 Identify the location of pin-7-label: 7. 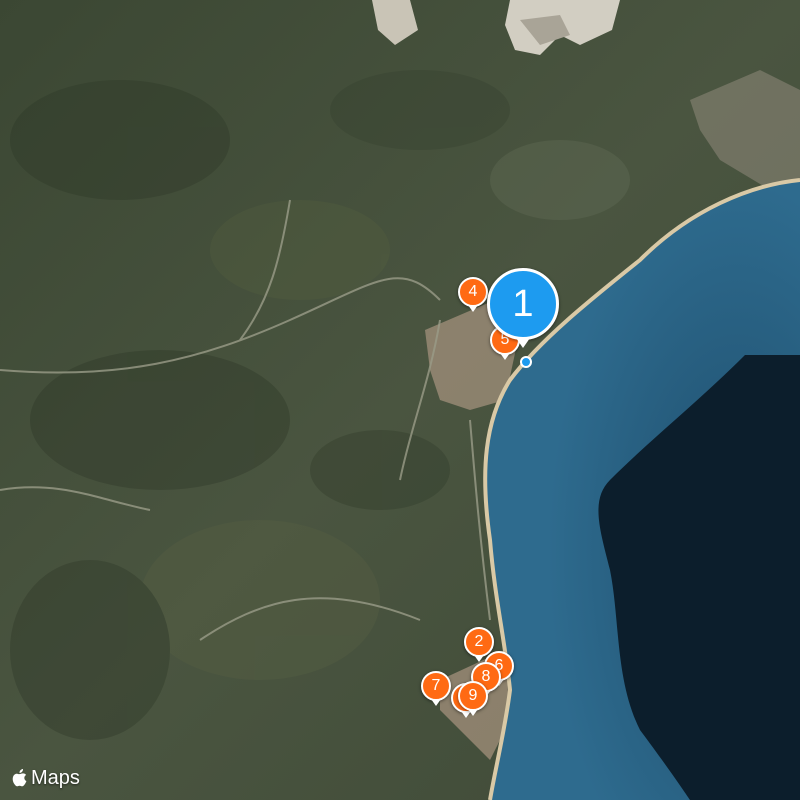
(436, 686).